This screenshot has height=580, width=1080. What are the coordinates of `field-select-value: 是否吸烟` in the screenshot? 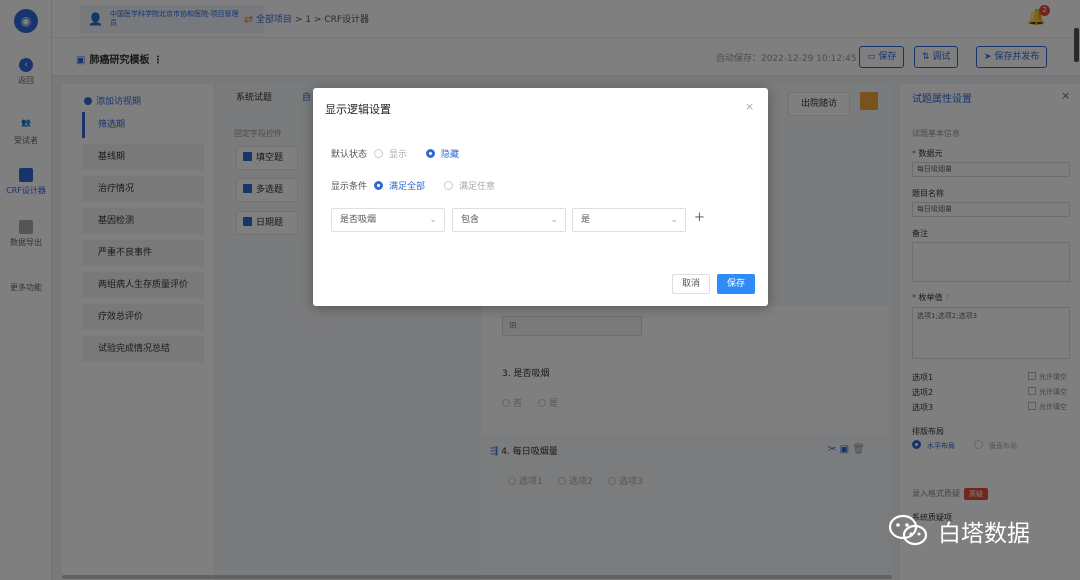 It's located at (358, 220).